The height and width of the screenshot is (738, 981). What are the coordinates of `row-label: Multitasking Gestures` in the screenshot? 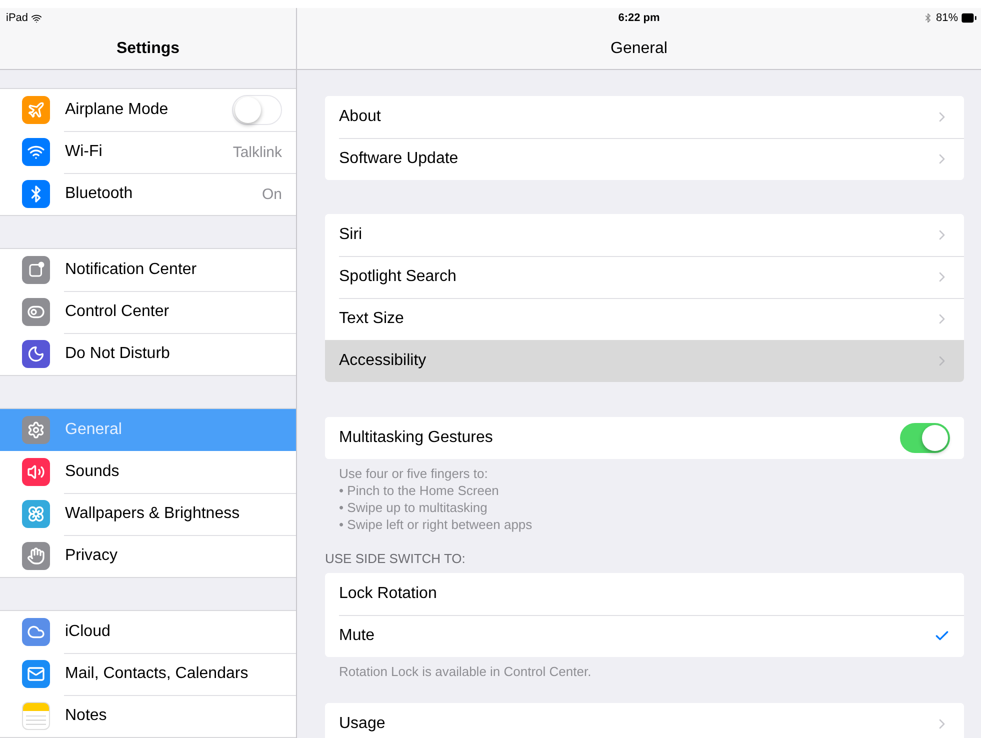 It's located at (416, 438).